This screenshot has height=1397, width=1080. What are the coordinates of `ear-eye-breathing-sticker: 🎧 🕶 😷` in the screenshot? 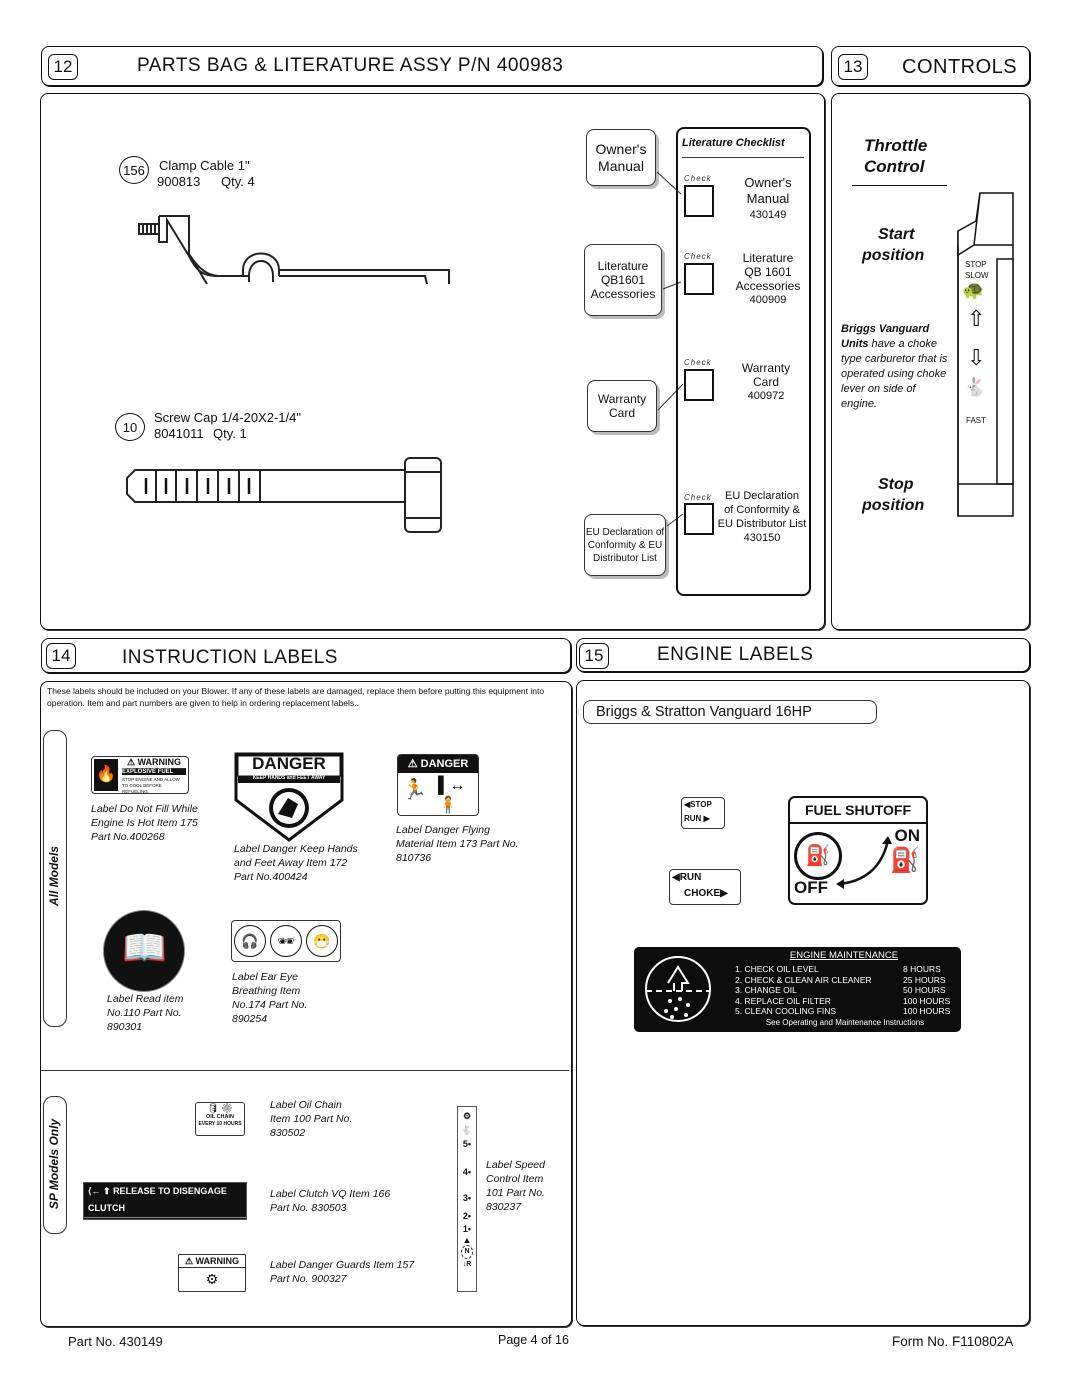 It's located at (286, 941).